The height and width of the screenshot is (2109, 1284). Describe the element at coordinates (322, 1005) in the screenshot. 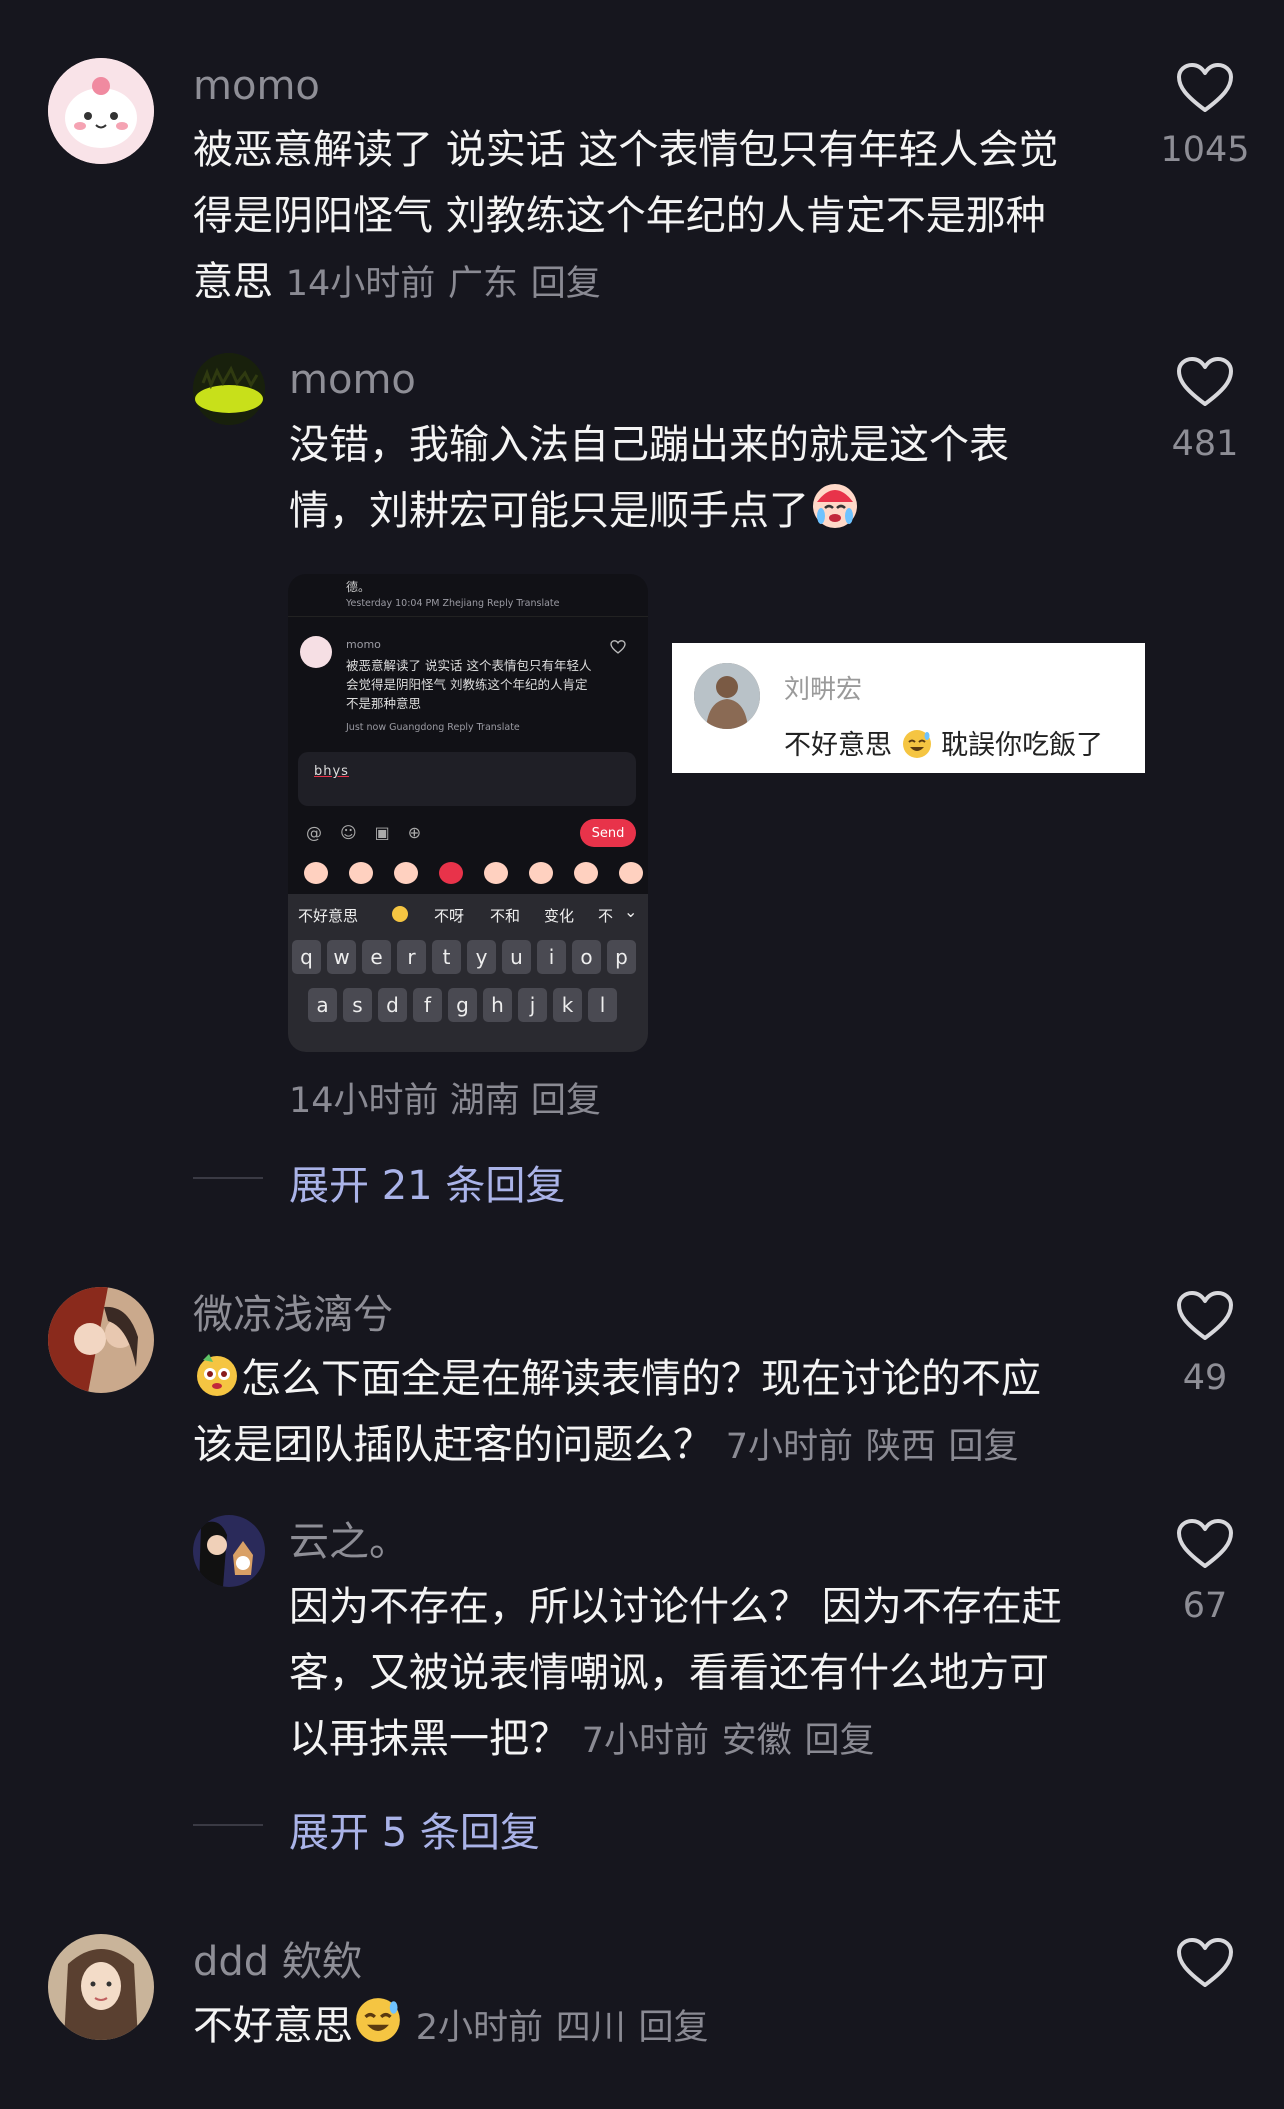

I see `key: a` at that location.